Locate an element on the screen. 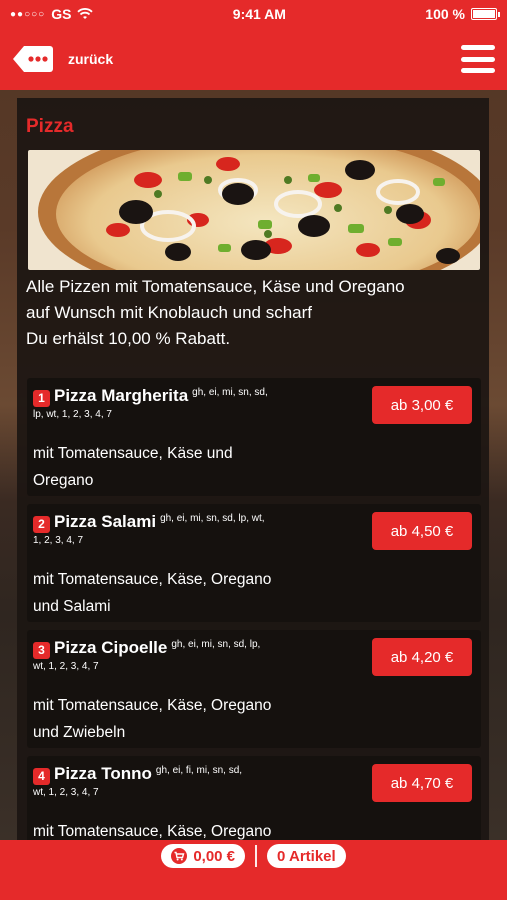 This screenshot has width=507, height=900. item-name: Pizza Cipoelle is located at coordinates (111, 647).